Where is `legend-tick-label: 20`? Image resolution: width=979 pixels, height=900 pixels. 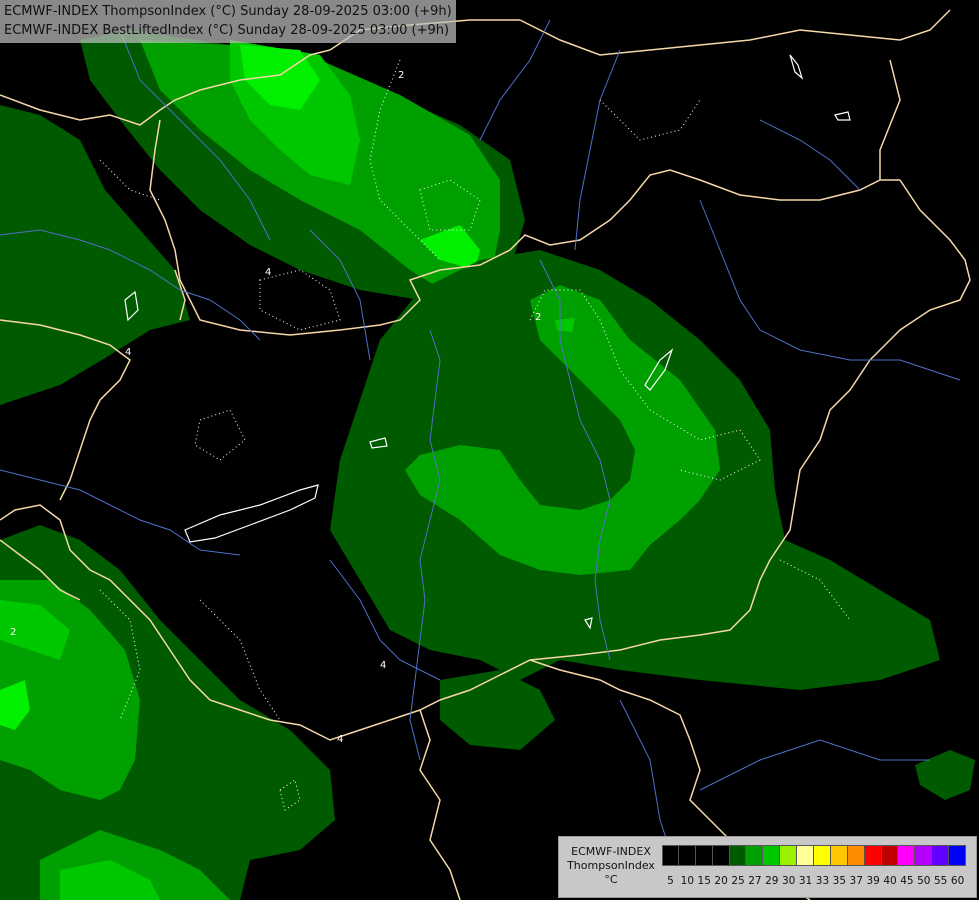 legend-tick-label: 20 is located at coordinates (721, 881).